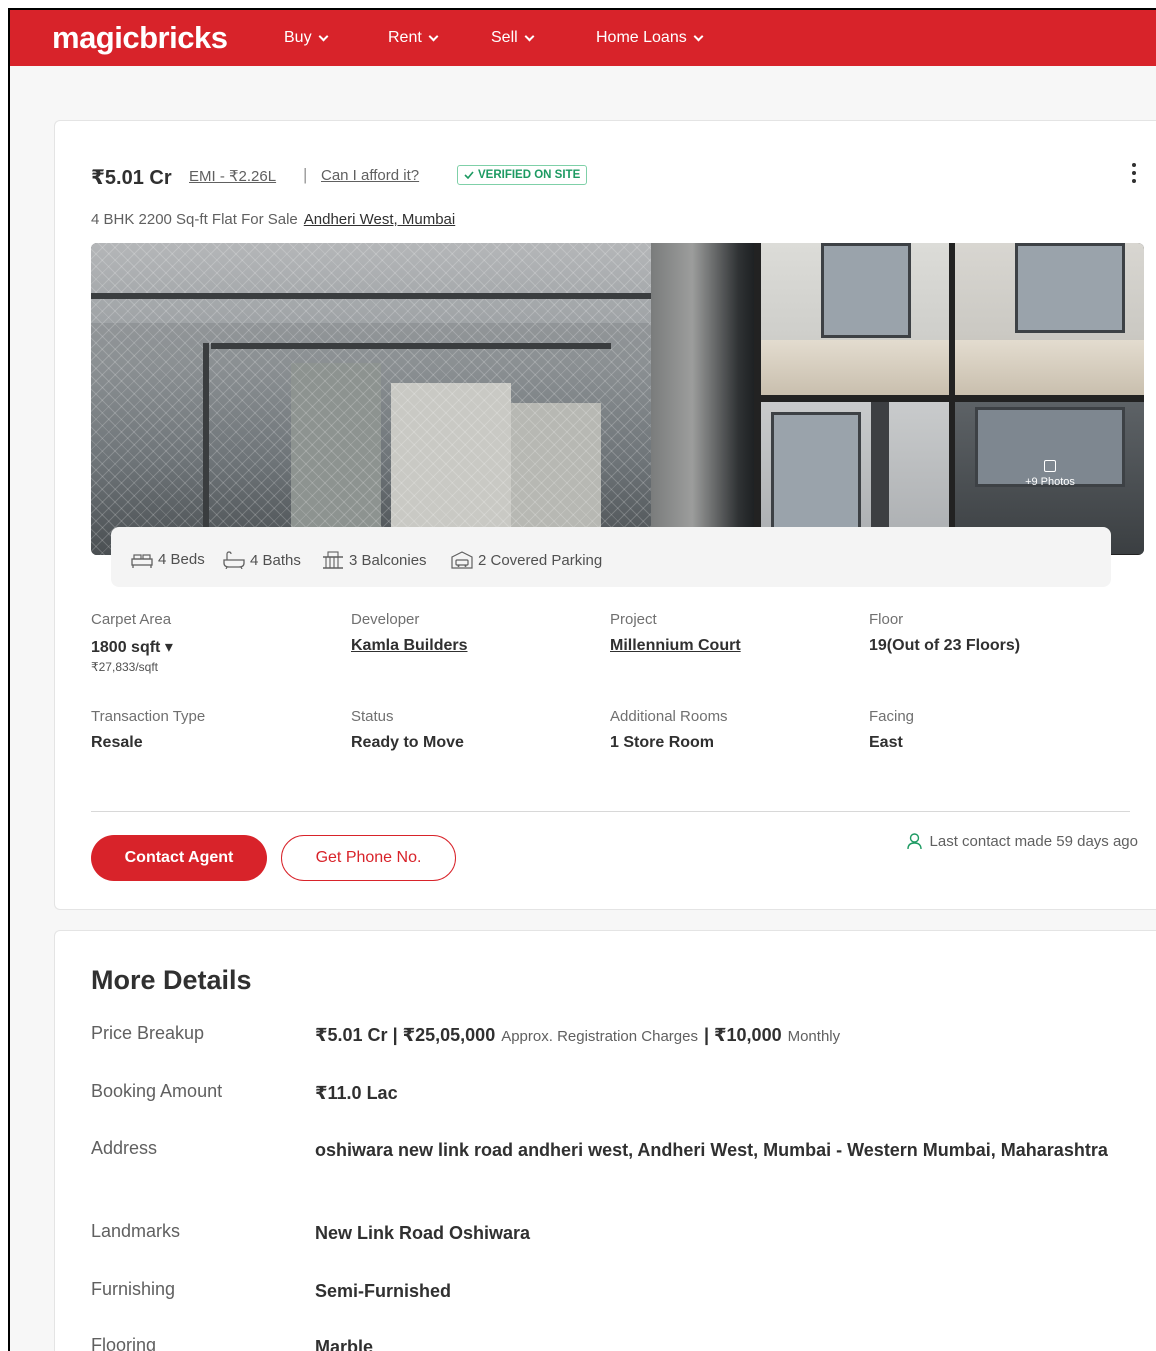 Image resolution: width=1156 pixels, height=1351 pixels. Describe the element at coordinates (171, 980) in the screenshot. I see `more-details-title: More Details` at that location.